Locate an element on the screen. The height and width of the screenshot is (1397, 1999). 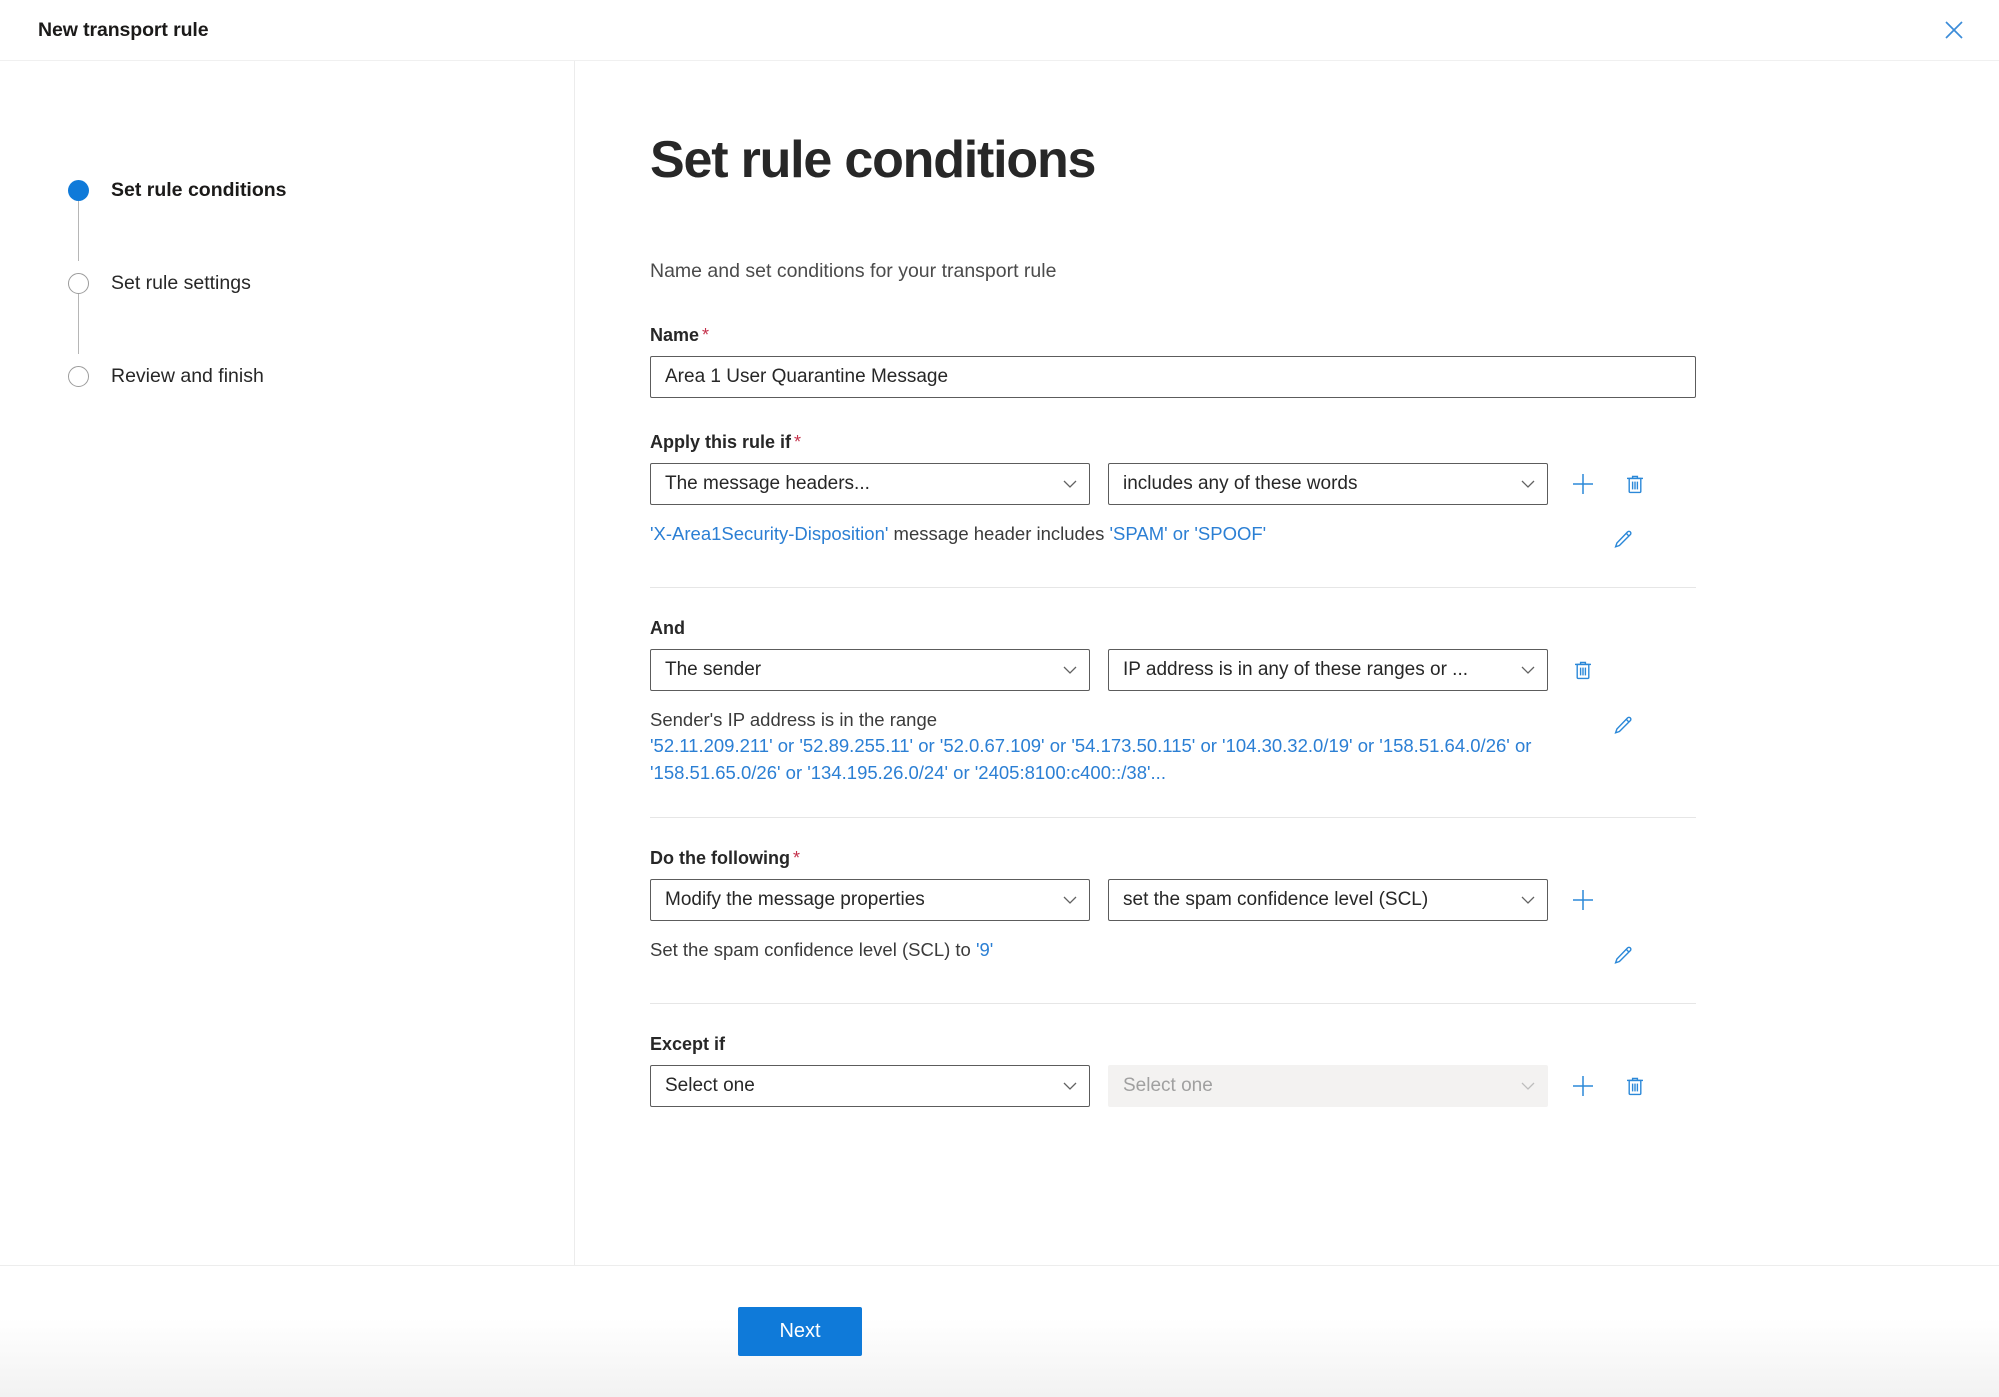
step-connector-line is located at coordinates (79, 323).